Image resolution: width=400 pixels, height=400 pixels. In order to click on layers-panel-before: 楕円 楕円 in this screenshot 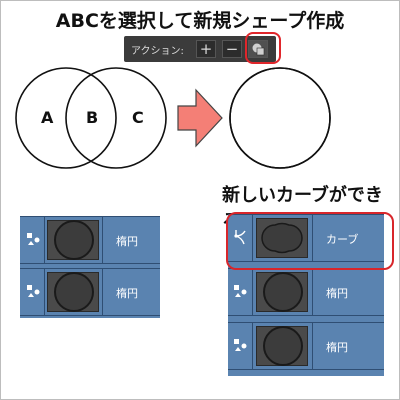, I will do `click(90, 267)`.